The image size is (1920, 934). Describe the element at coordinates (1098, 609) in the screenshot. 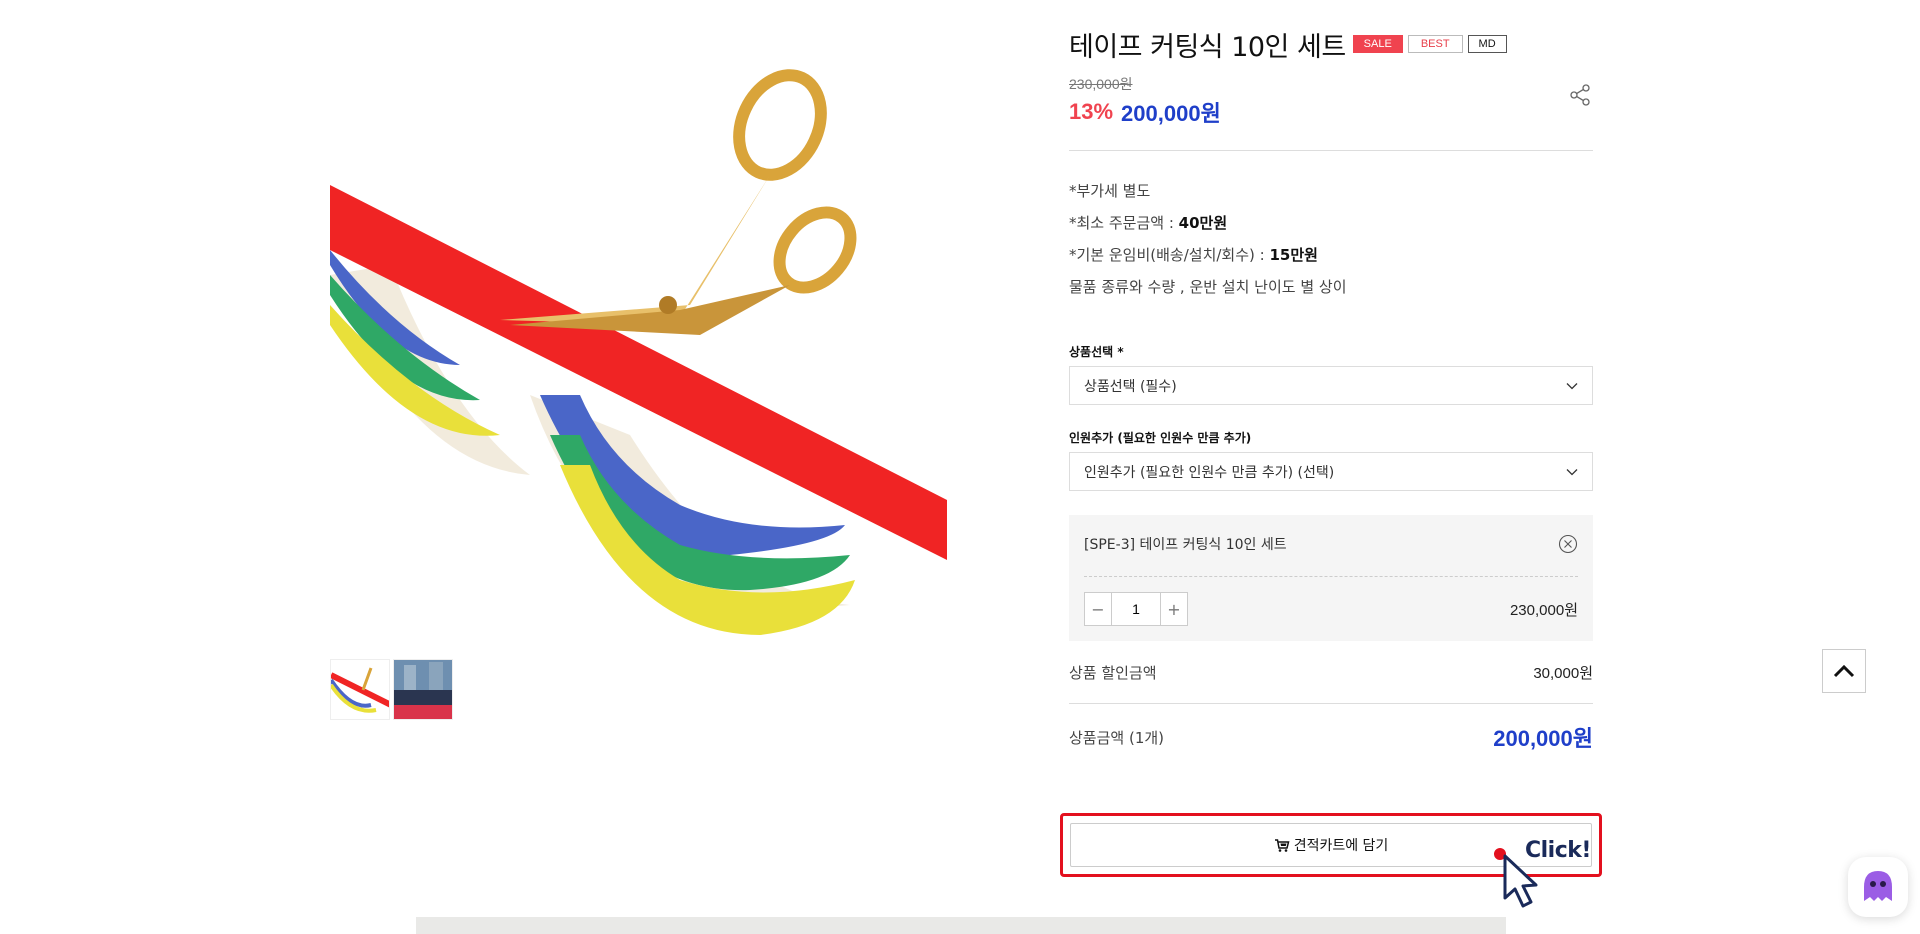

I see `minus-icon: −` at that location.